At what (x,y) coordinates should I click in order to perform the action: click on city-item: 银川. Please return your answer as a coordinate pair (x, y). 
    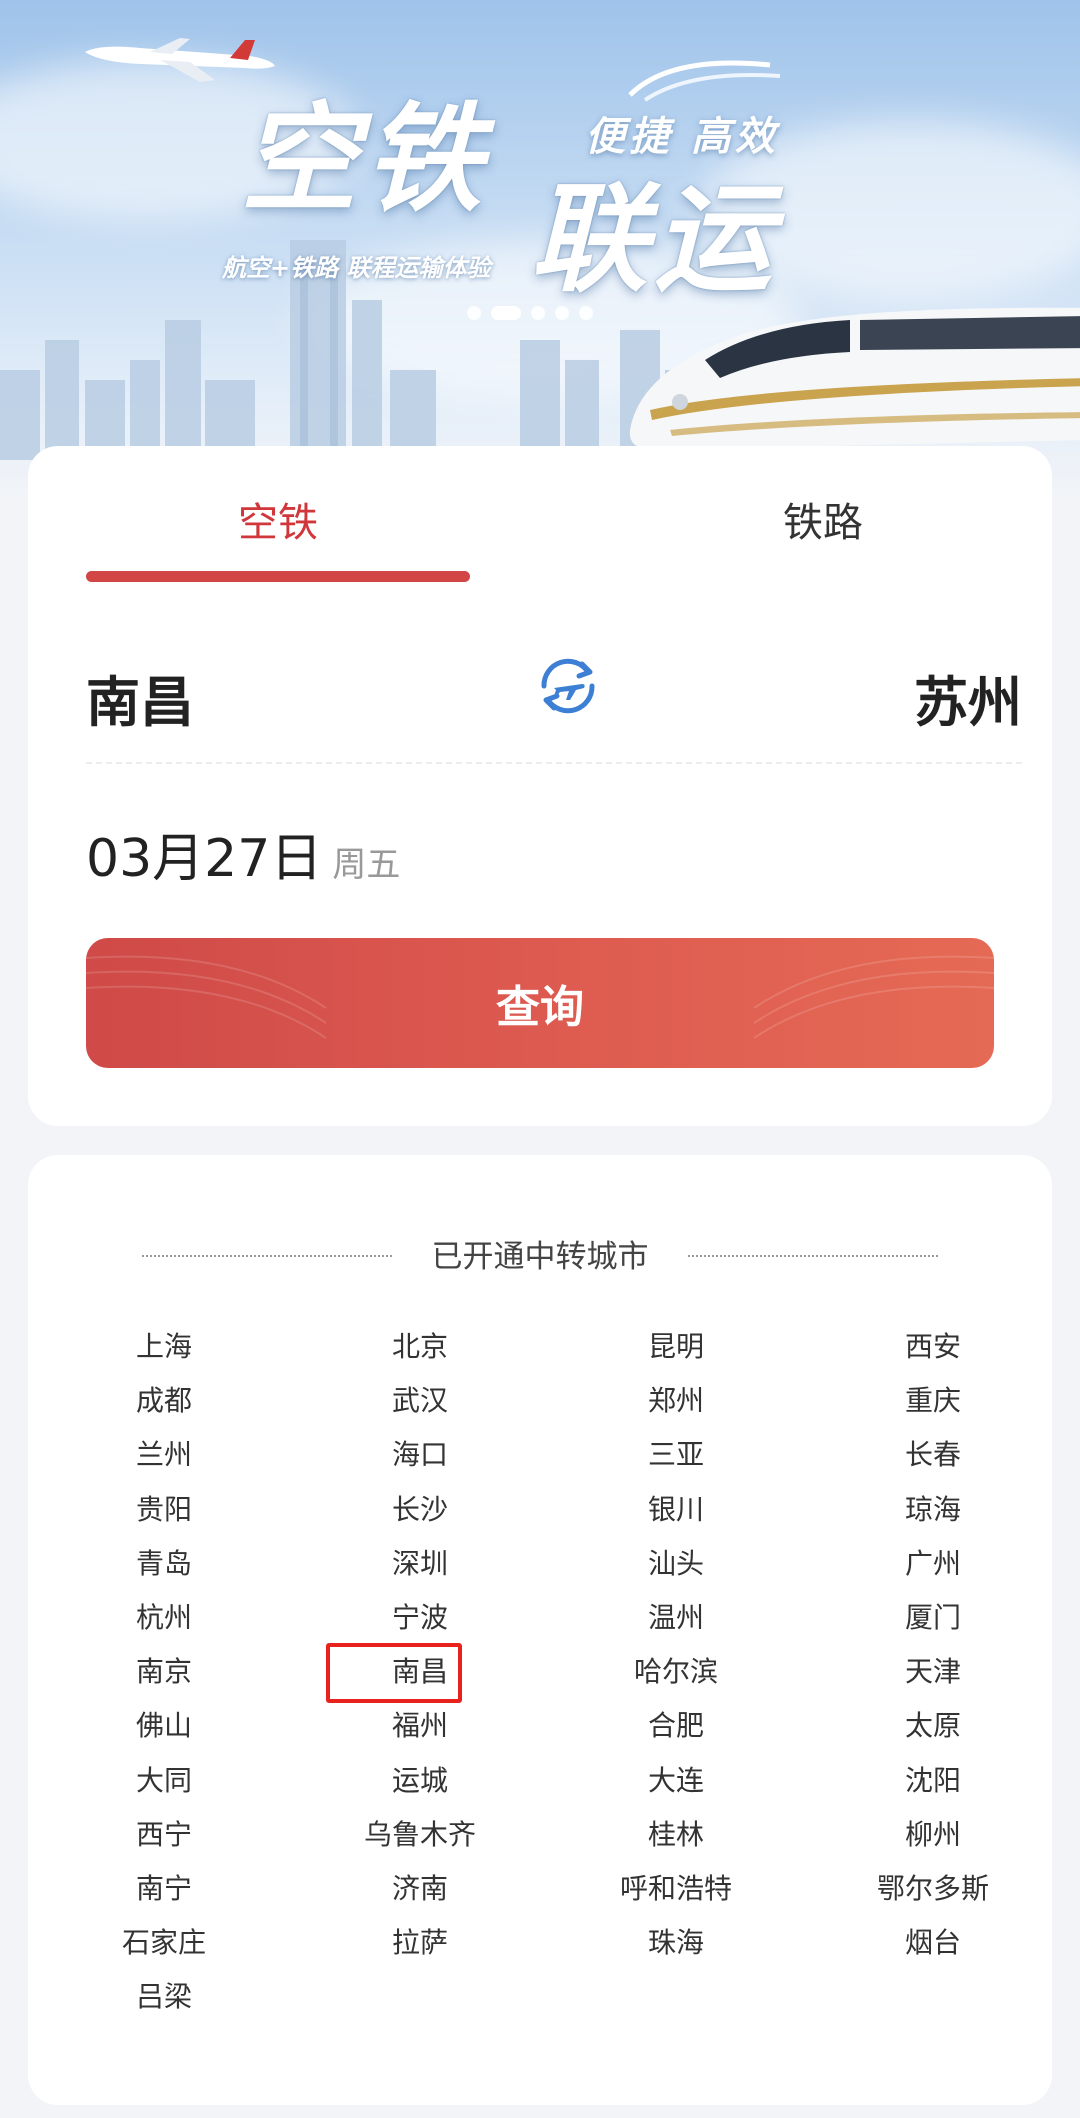
    Looking at the image, I should click on (676, 1508).